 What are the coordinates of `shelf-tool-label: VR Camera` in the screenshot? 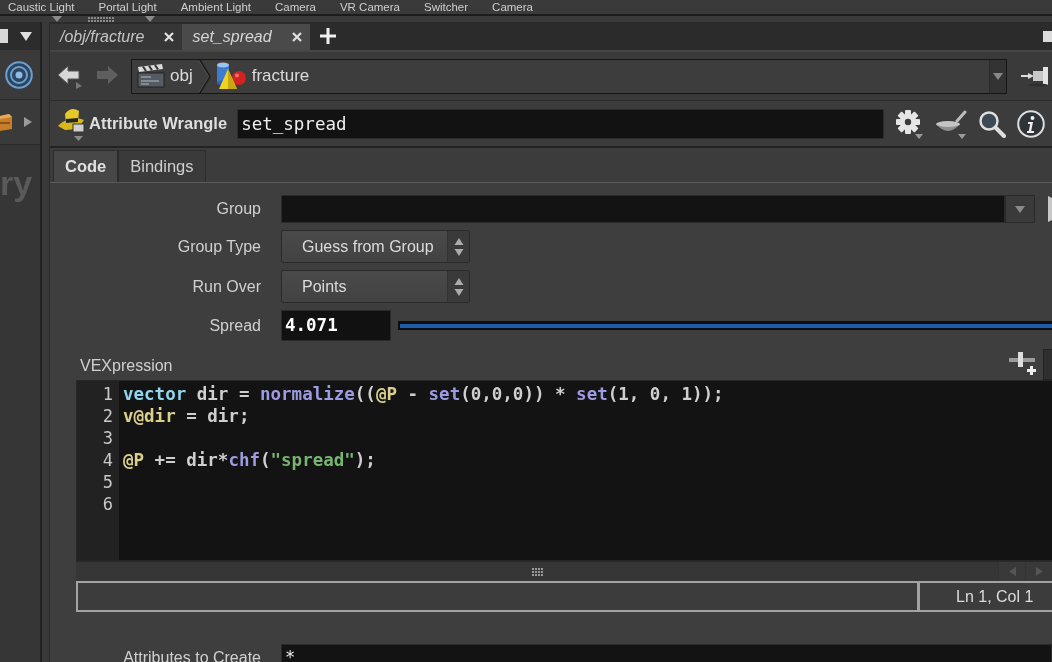 It's located at (369, 7).